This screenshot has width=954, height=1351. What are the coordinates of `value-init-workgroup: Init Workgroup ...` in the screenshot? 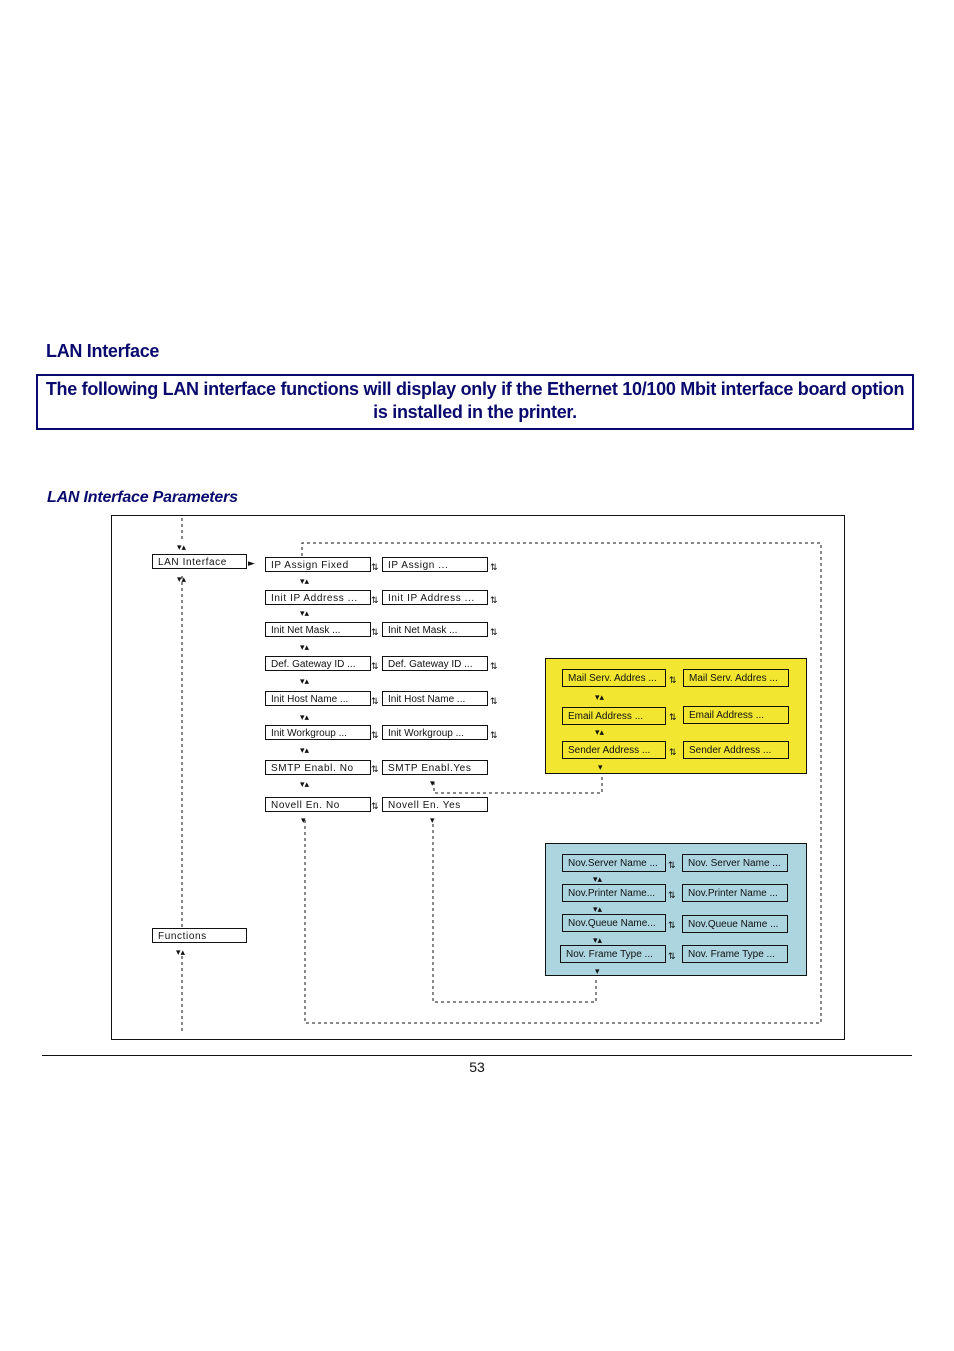 It's located at (435, 732).